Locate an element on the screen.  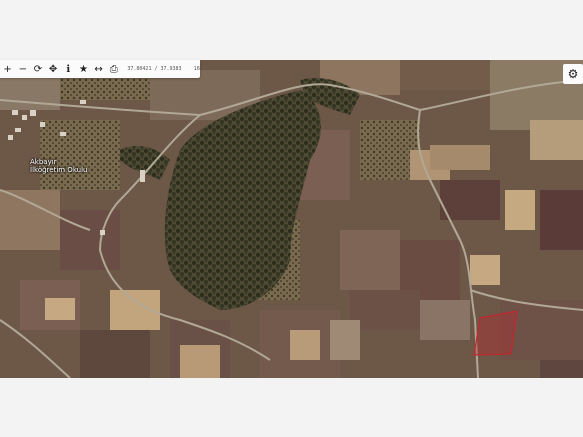
zoom-in-icon: + is located at coordinates (7, 69).